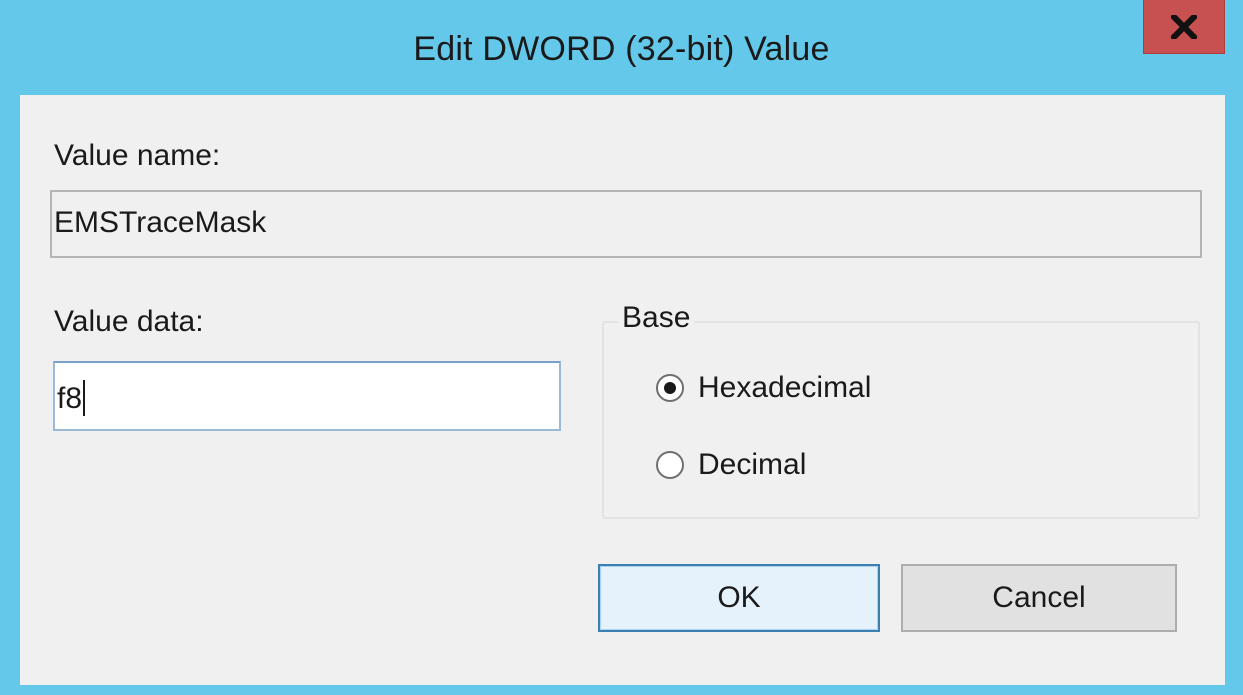  I want to click on radio-hexadecimal-button, so click(670, 388).